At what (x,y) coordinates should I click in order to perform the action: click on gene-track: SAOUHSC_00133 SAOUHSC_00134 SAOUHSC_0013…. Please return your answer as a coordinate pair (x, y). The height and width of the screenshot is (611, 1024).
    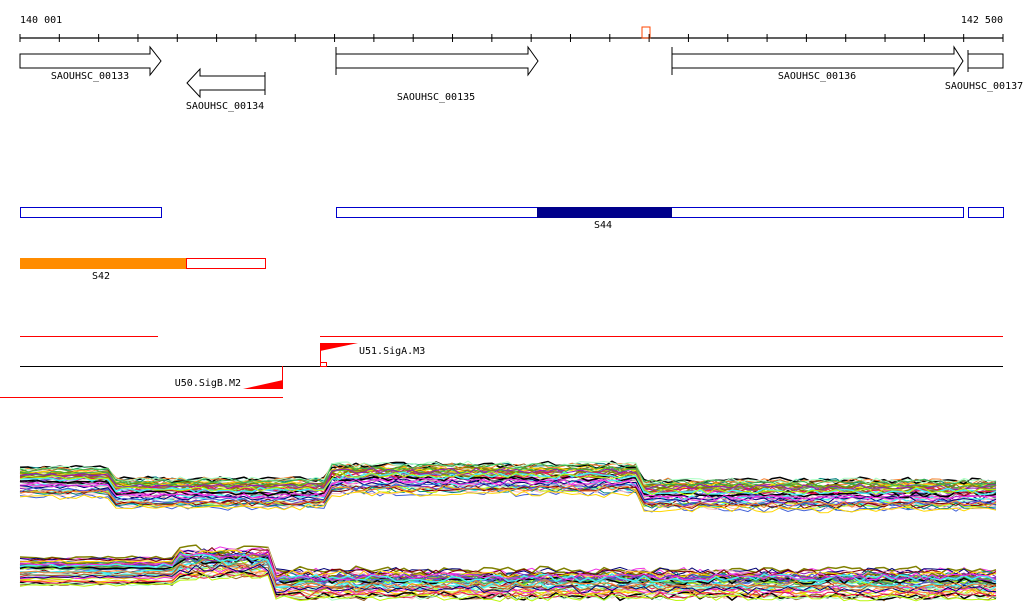
    Looking at the image, I should click on (521, 78).